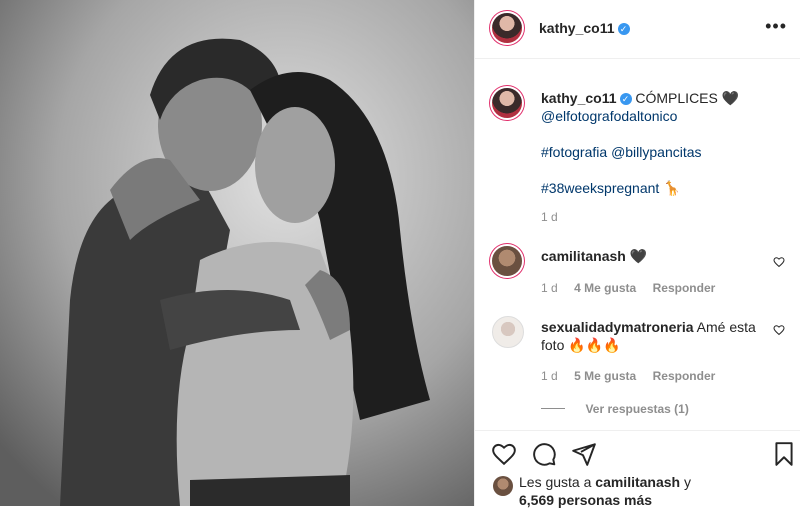  Describe the element at coordinates (507, 261) in the screenshot. I see `comment-avatar-camilitanash` at that location.